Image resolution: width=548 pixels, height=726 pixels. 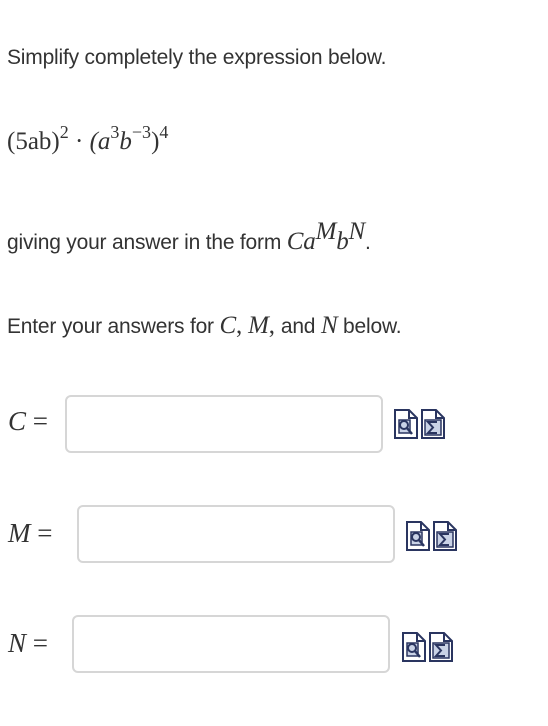 What do you see at coordinates (17, 421) in the screenshot?
I see `label-C-var: C` at bounding box center [17, 421].